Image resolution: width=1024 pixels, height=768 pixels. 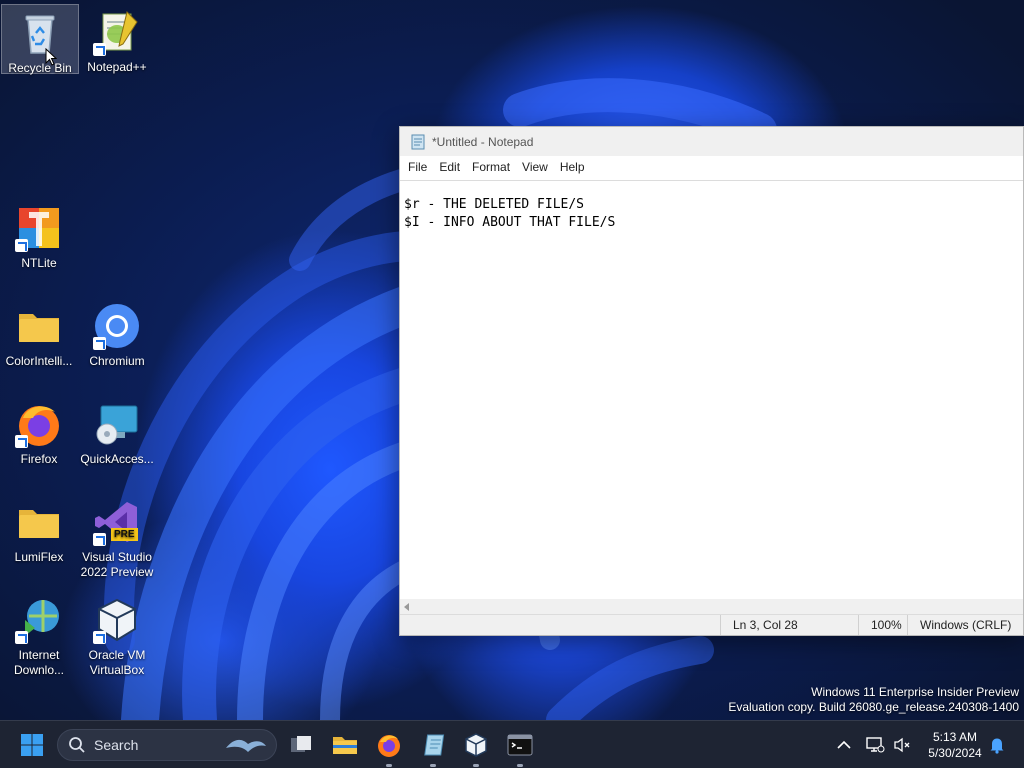 What do you see at coordinates (117, 424) in the screenshot?
I see `quick-access-icon` at bounding box center [117, 424].